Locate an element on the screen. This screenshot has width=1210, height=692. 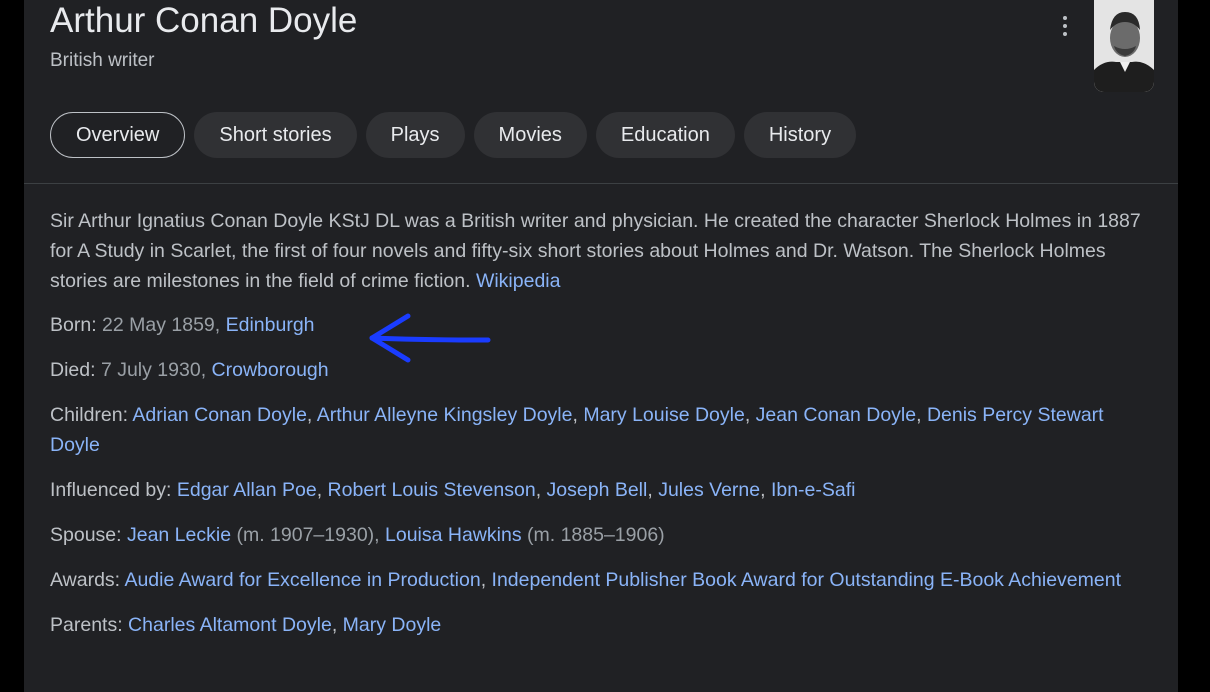
tab-education: Education is located at coordinates (665, 135).